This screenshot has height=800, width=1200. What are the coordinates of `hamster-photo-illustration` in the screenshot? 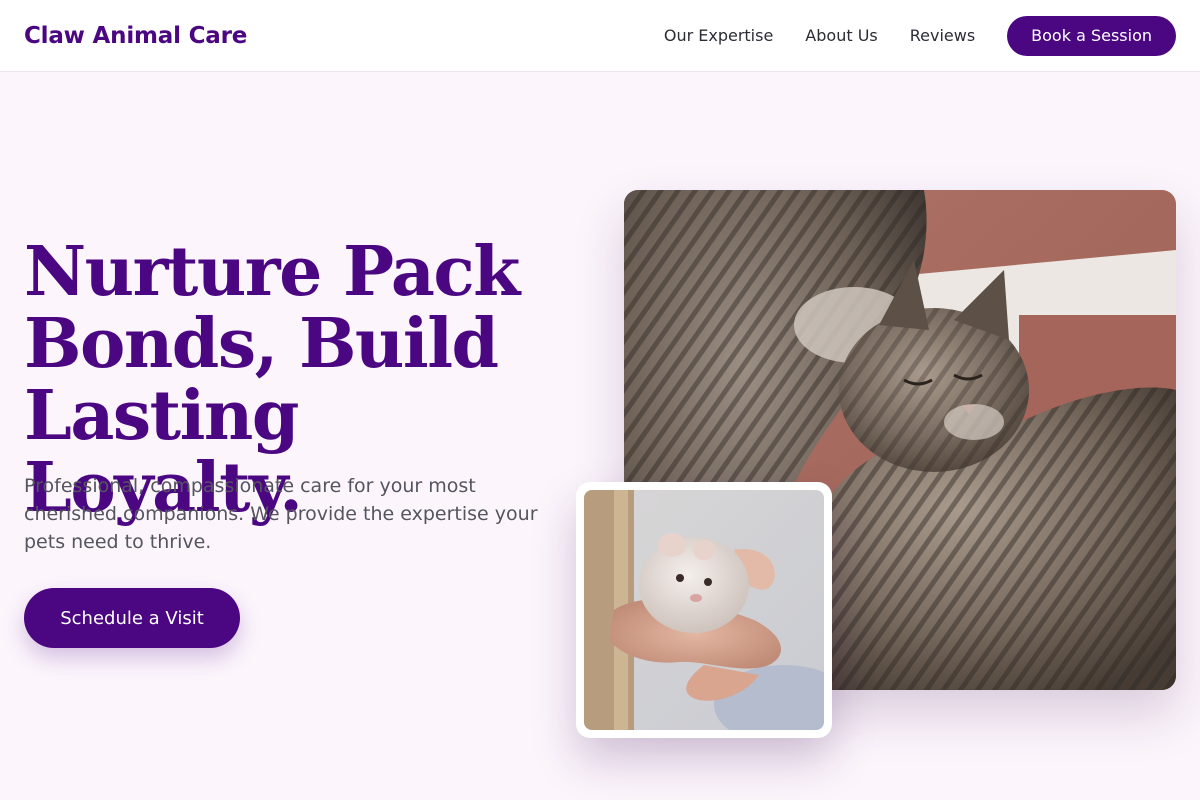 It's located at (704, 610).